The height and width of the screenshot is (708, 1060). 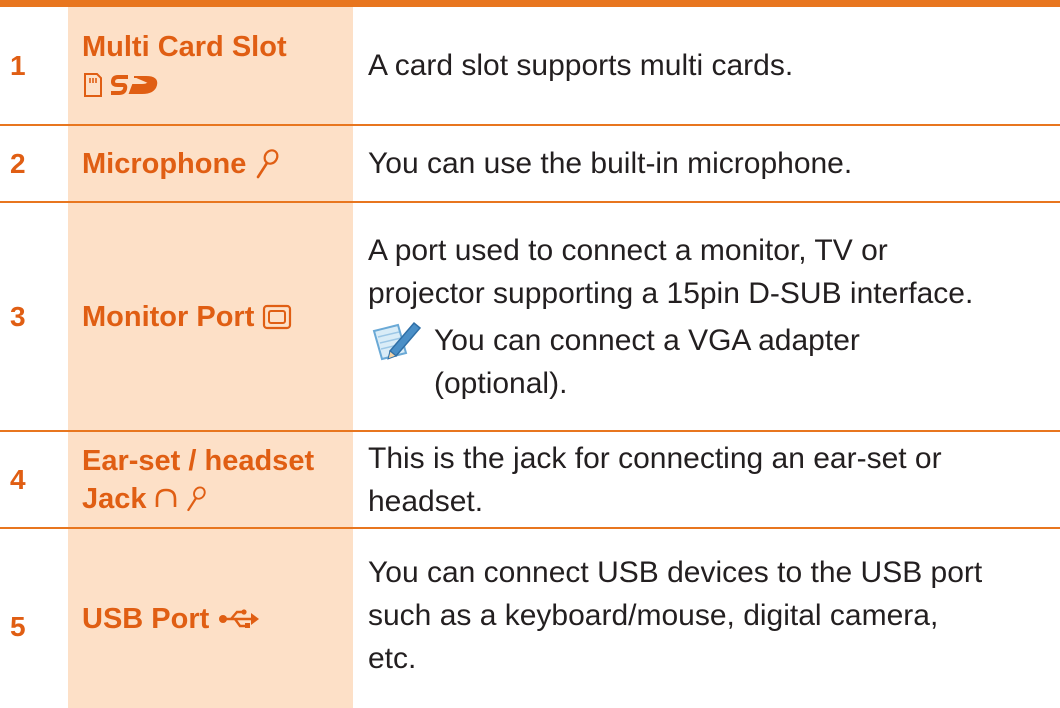 I want to click on description-line: etc., so click(x=392, y=658).